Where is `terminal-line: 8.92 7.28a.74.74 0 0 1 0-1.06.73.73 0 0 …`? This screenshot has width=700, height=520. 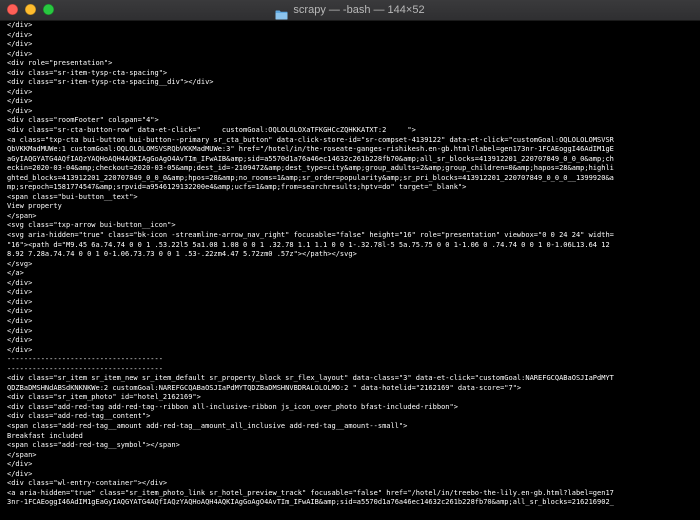
terminal-line: 8.92 7.28a.74.74 0 0 1 0-1.06.73.73 0 0 … is located at coordinates (182, 254).